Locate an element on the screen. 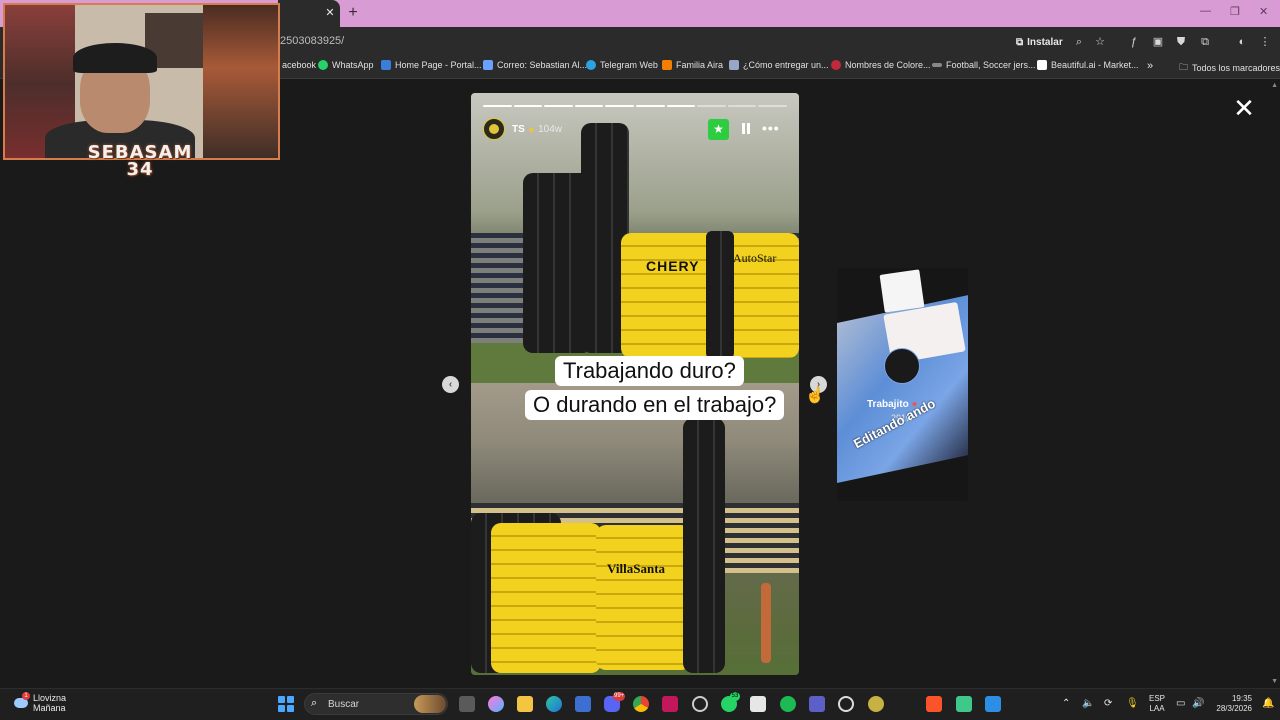  spotify-icon is located at coordinates (788, 704).